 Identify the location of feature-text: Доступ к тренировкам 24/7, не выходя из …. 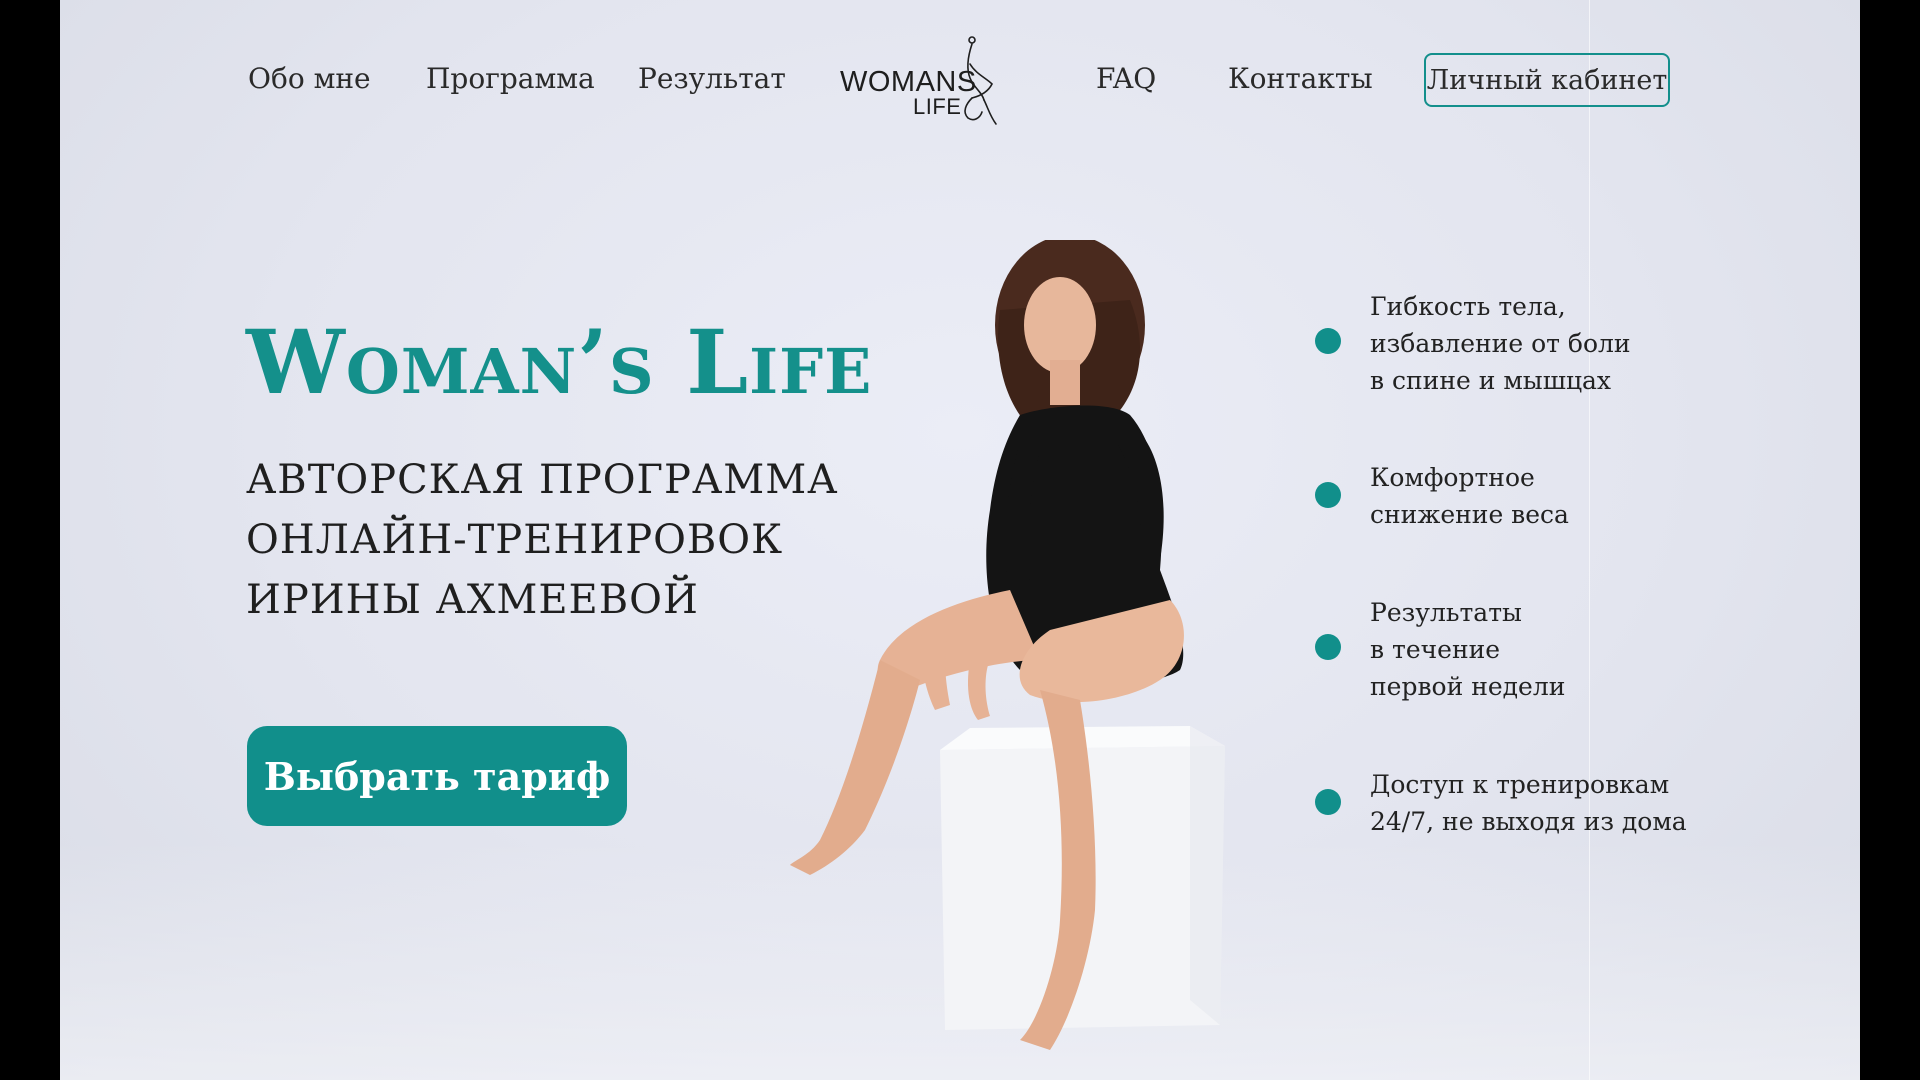
(1528, 803).